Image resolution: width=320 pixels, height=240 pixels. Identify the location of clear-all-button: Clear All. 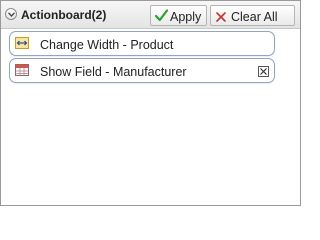
(252, 15).